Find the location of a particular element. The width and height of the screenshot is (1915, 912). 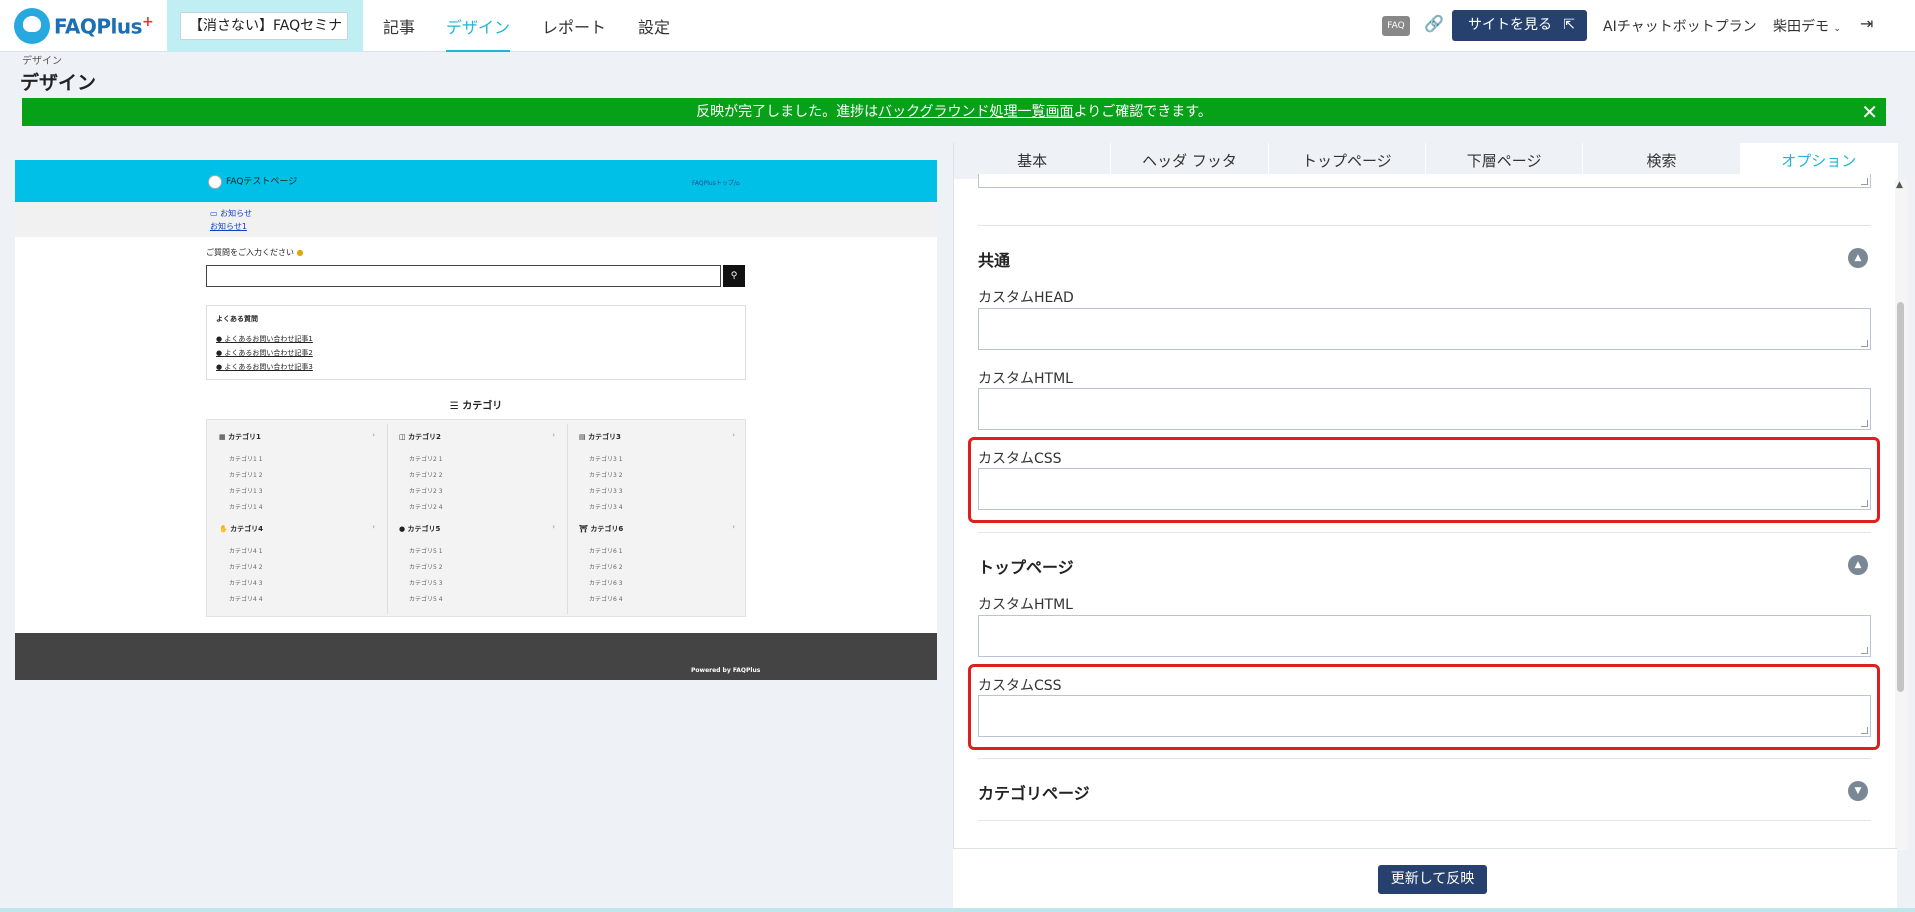

site-selector-area: 【消さない】FAQセミナ is located at coordinates (265, 26).